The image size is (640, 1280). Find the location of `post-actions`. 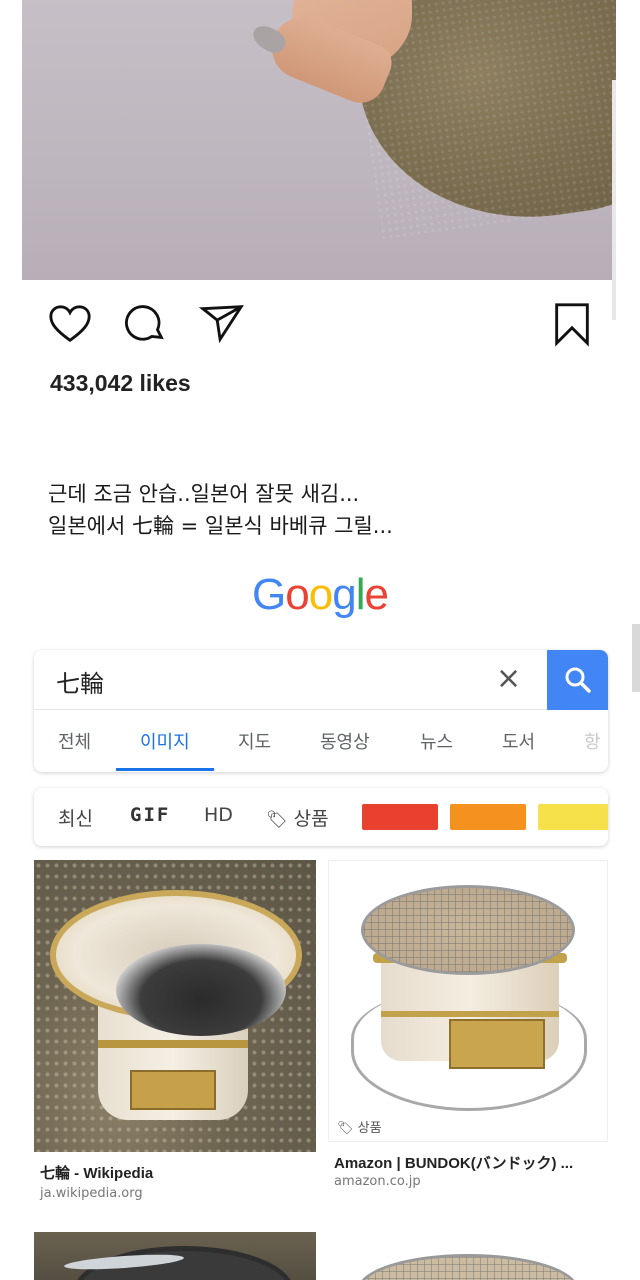

post-actions is located at coordinates (326, 326).